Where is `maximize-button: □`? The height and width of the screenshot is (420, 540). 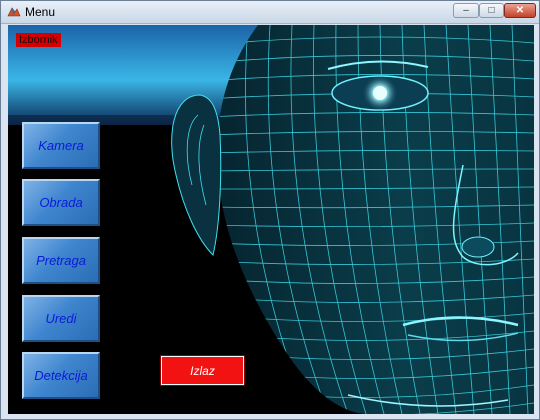
maximize-button: □ is located at coordinates (491, 10).